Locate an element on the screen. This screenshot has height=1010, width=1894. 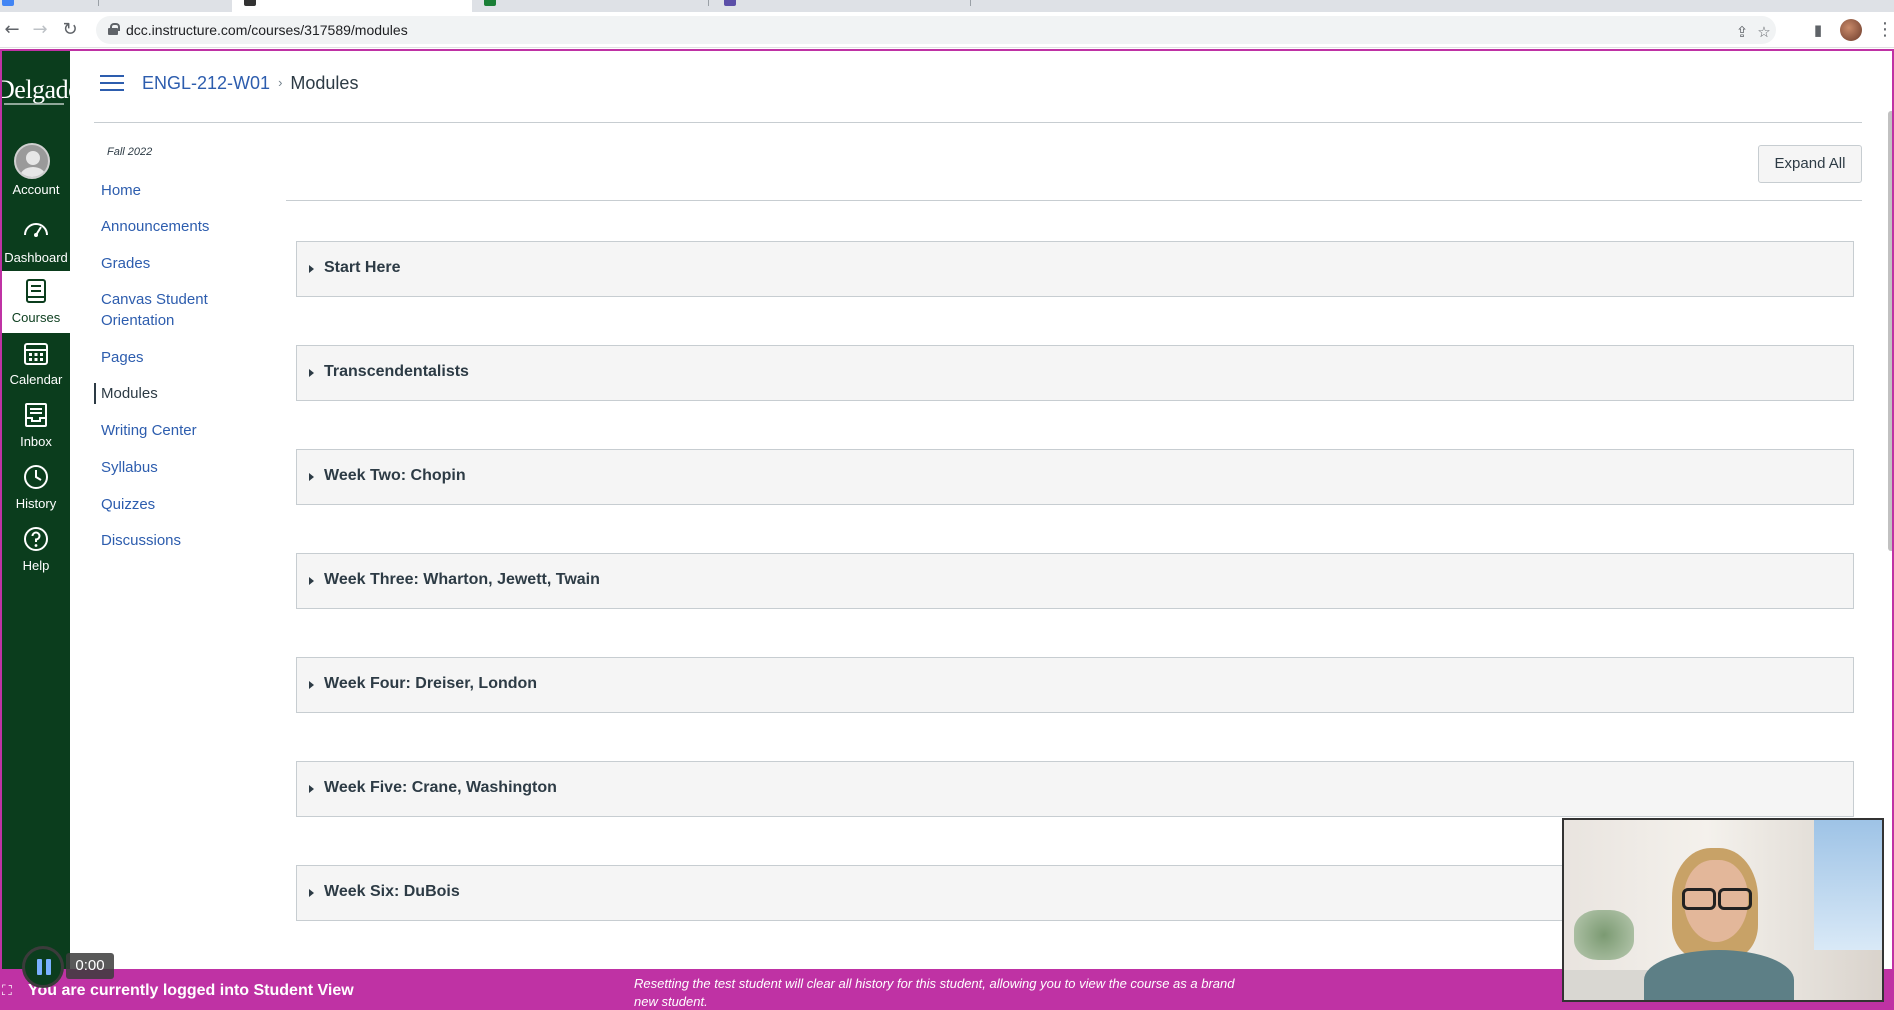
page-scrollbar is located at coordinates (1890, 331).